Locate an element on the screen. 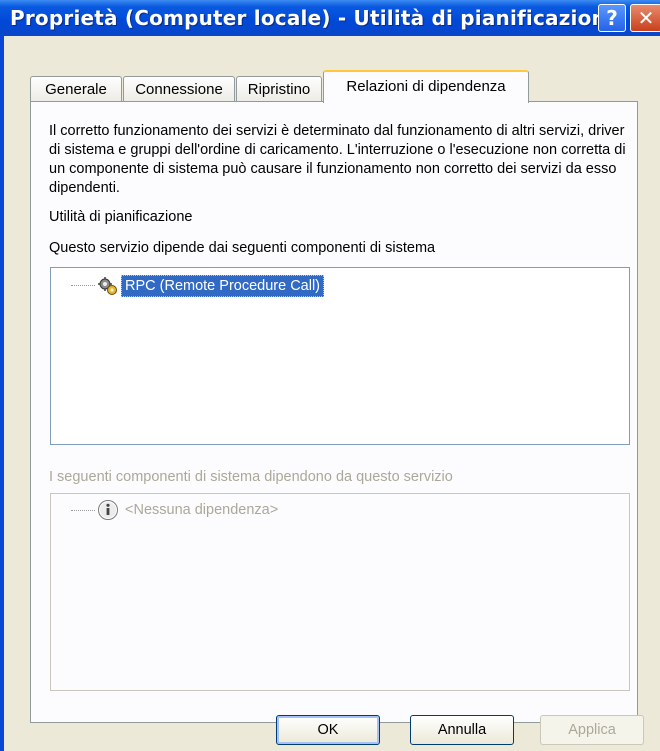 The image size is (660, 751). help-button: ? is located at coordinates (612, 18).